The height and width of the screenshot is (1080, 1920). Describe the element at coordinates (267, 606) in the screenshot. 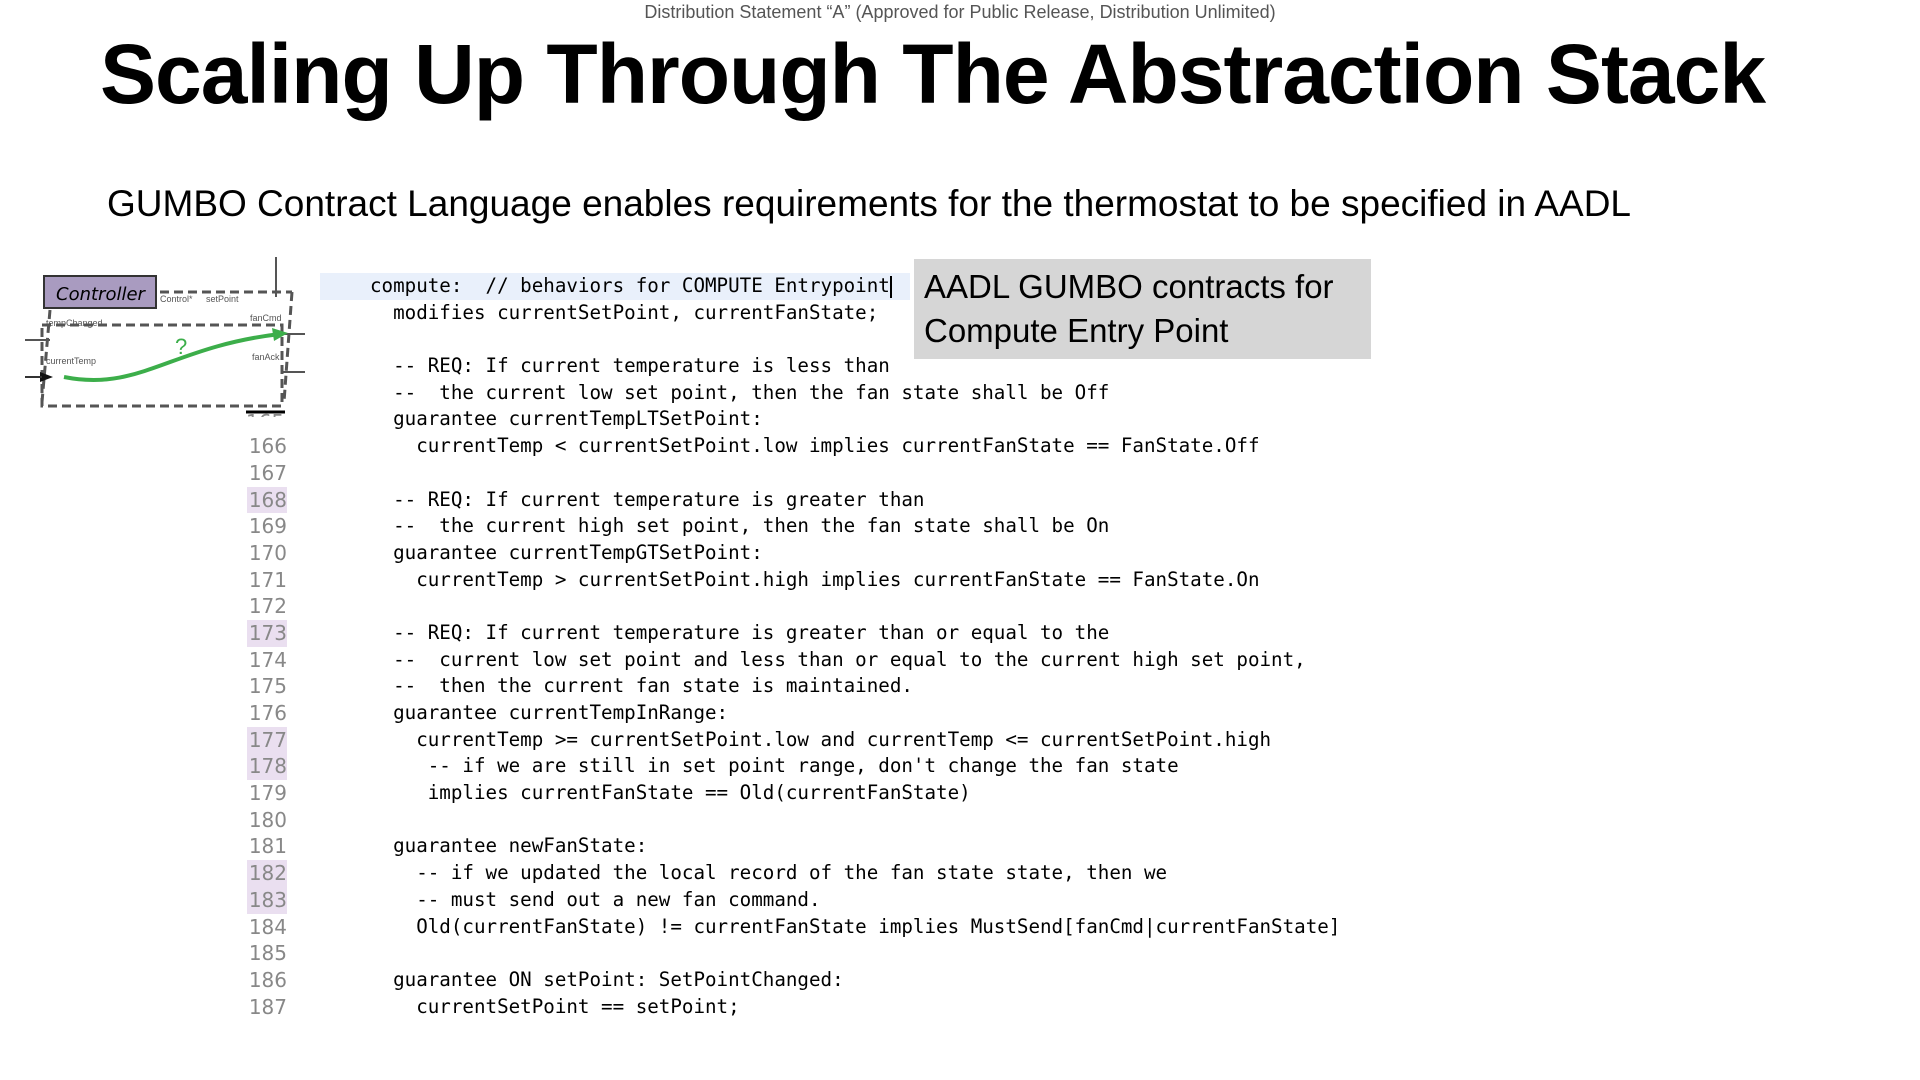

I see `line-number: 172` at that location.